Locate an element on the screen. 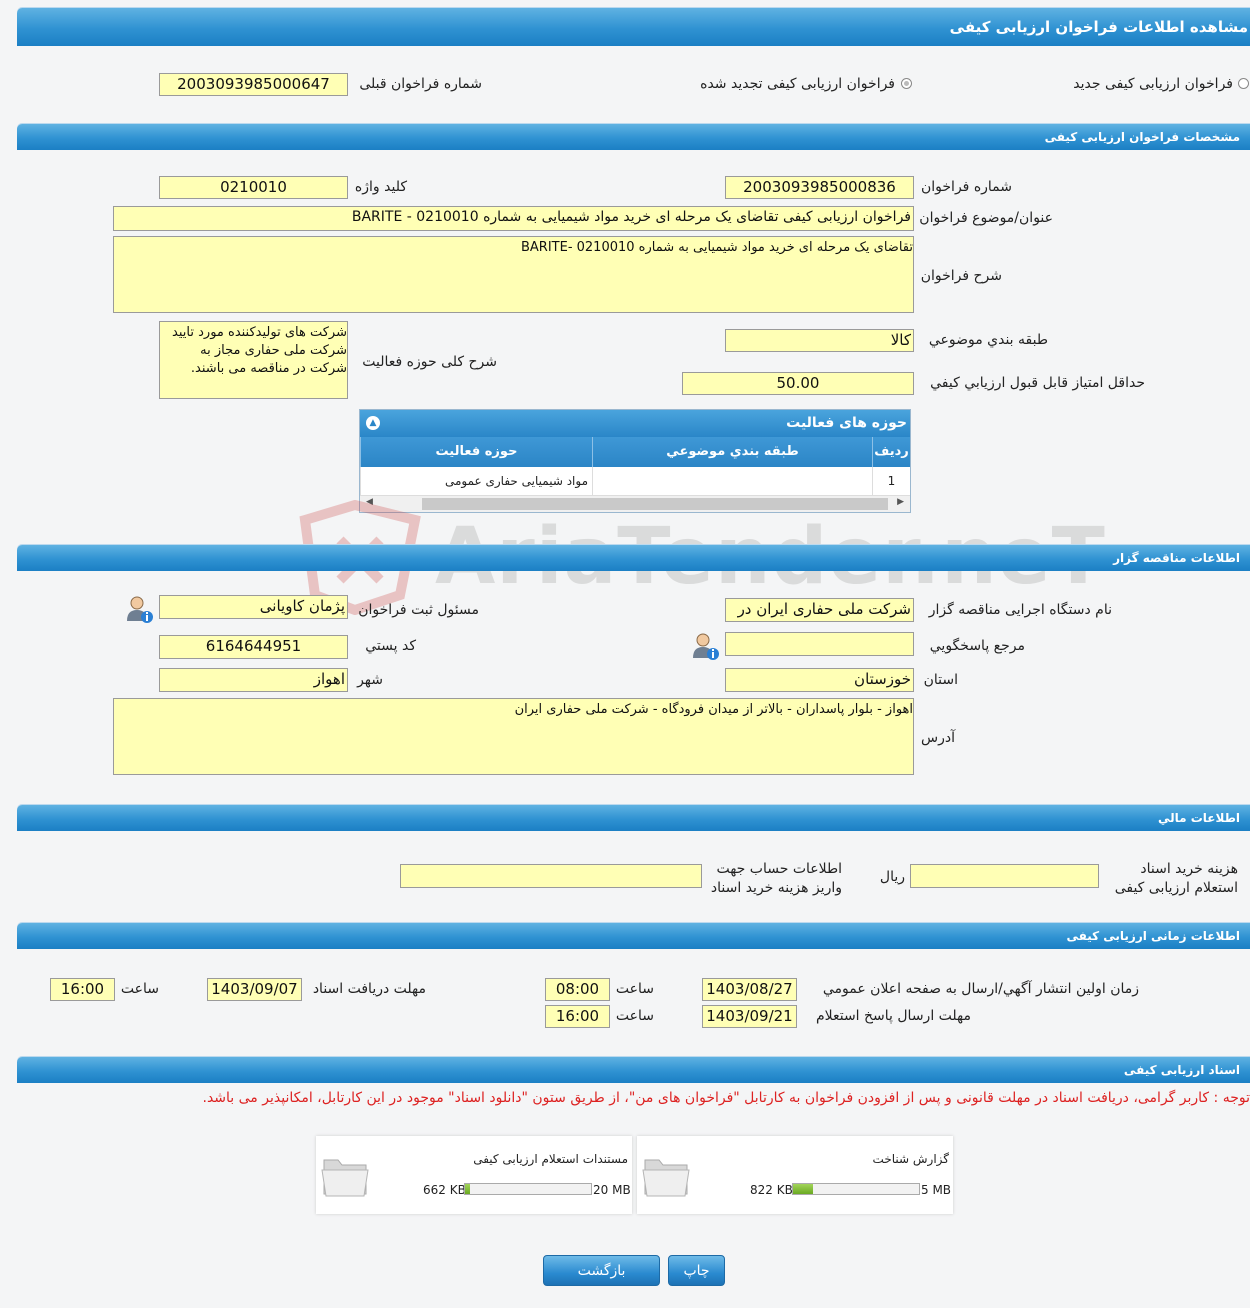 The image size is (1250, 1308). publish-date-field: 1403/08/27 is located at coordinates (749, 989).